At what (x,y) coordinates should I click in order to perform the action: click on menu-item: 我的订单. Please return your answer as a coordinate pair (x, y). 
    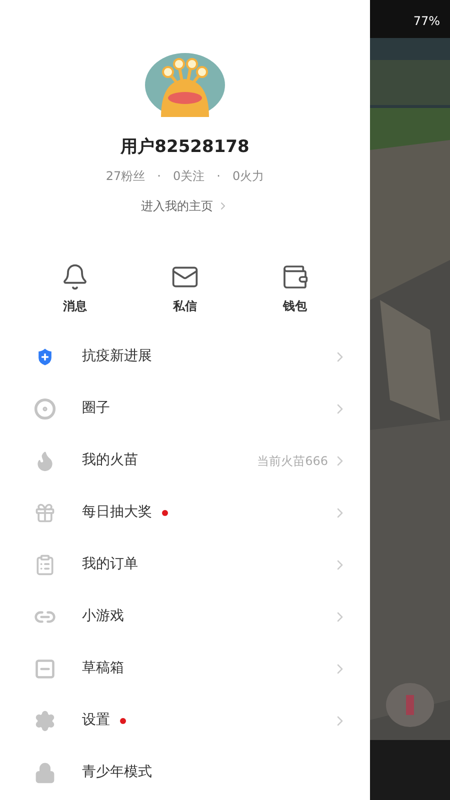
    Looking at the image, I should click on (185, 564).